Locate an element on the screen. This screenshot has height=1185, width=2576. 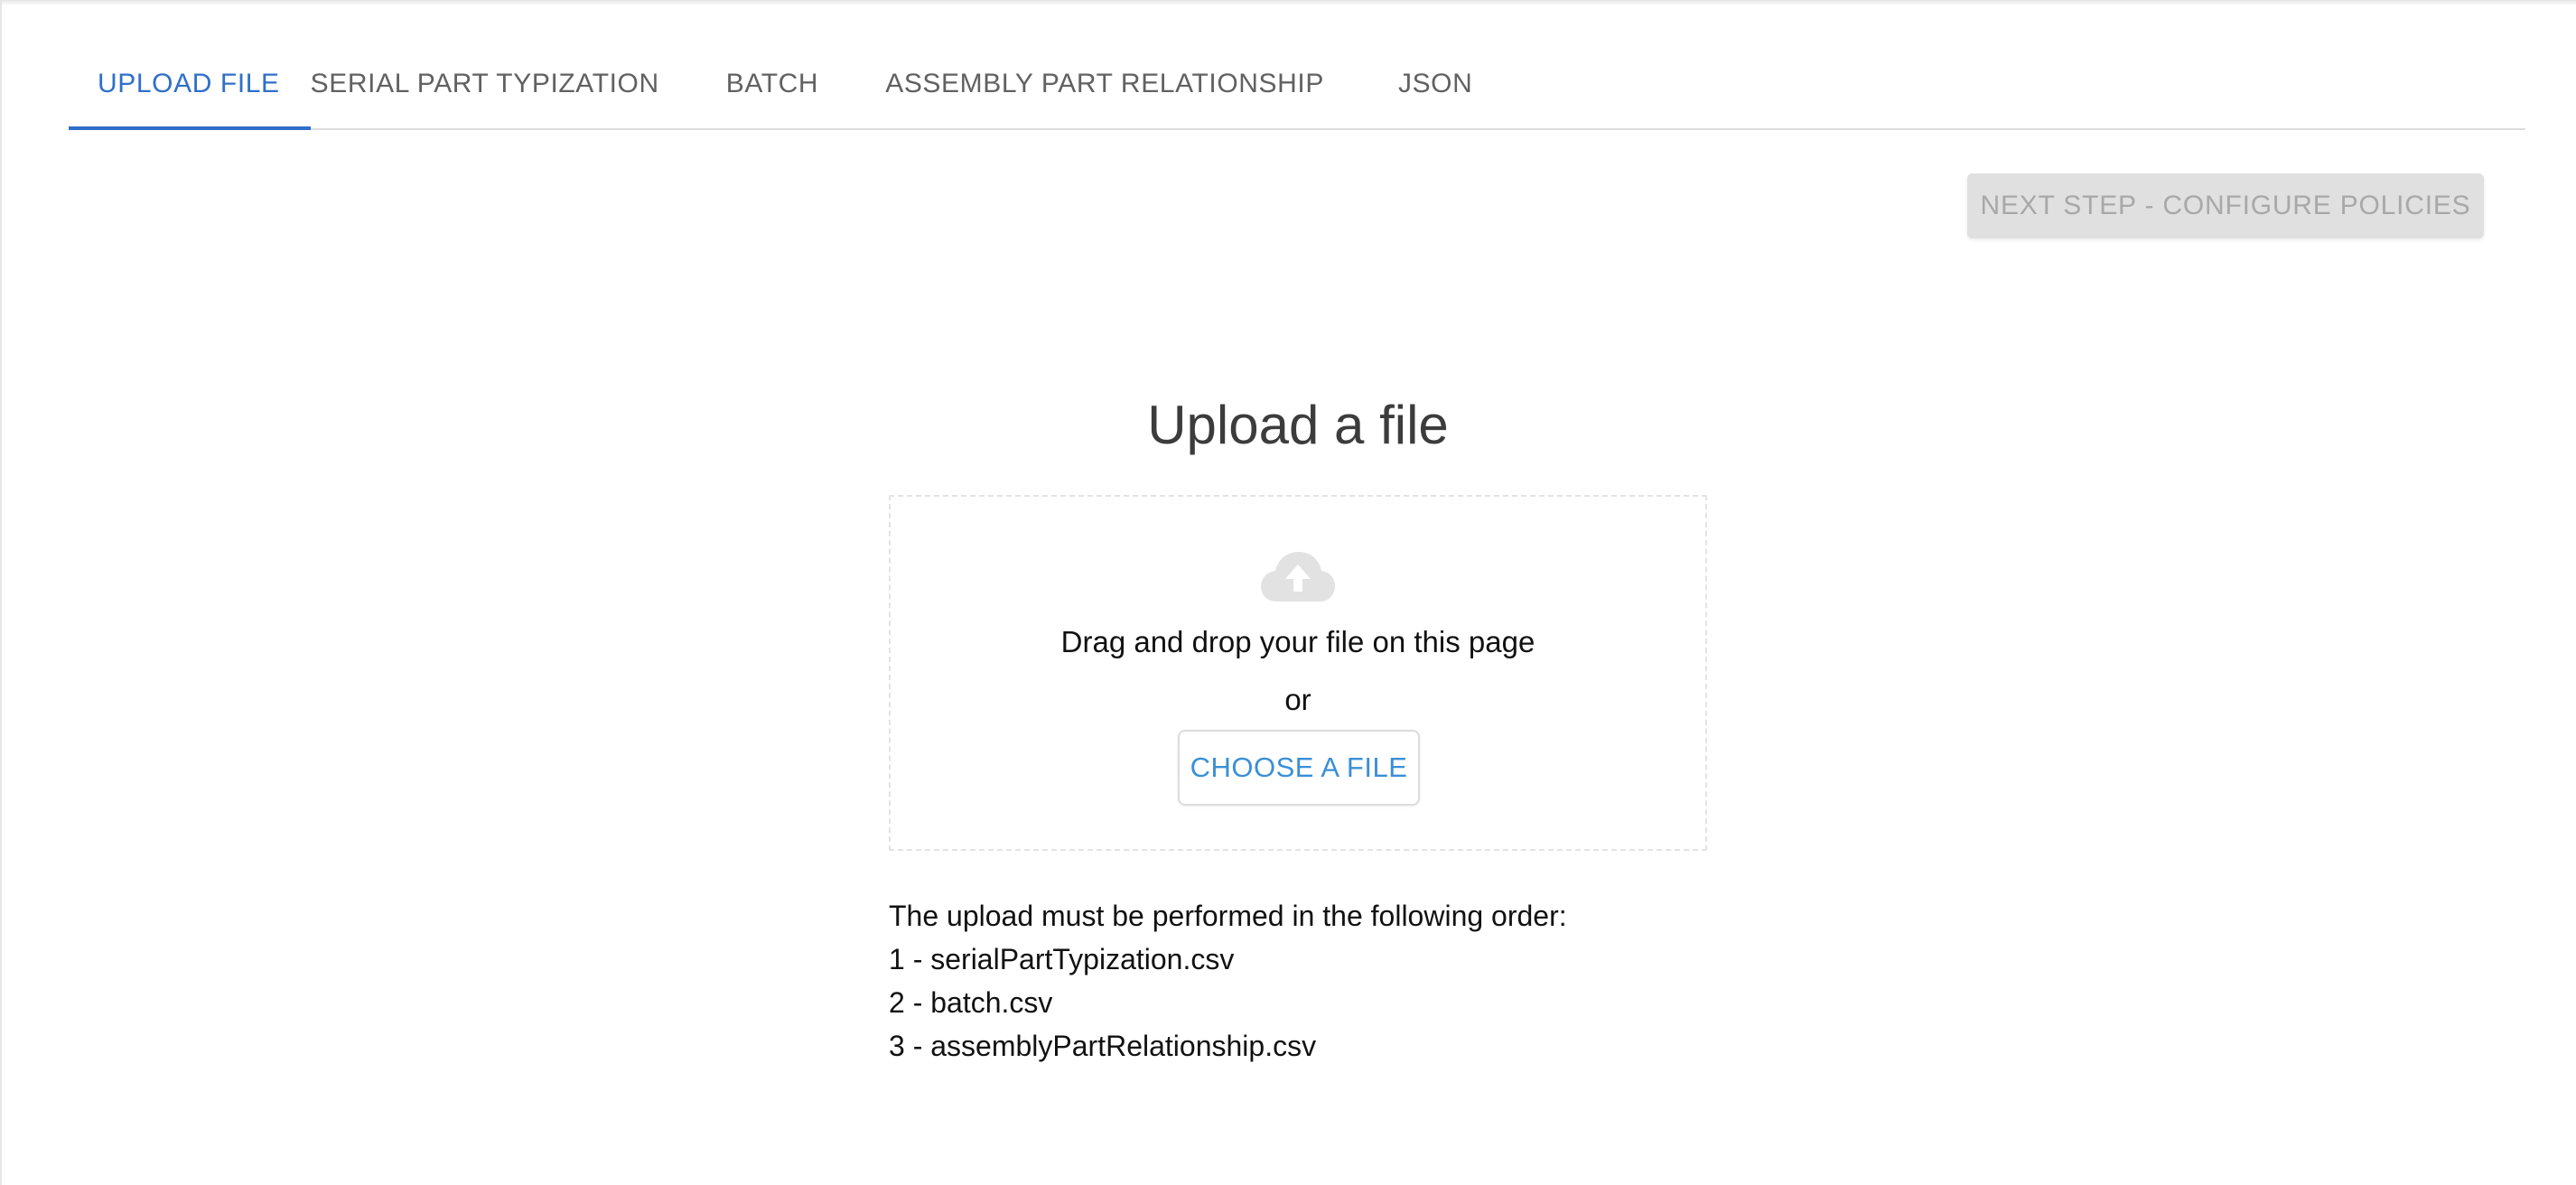
tab-batch: BATCH is located at coordinates (805, 89).